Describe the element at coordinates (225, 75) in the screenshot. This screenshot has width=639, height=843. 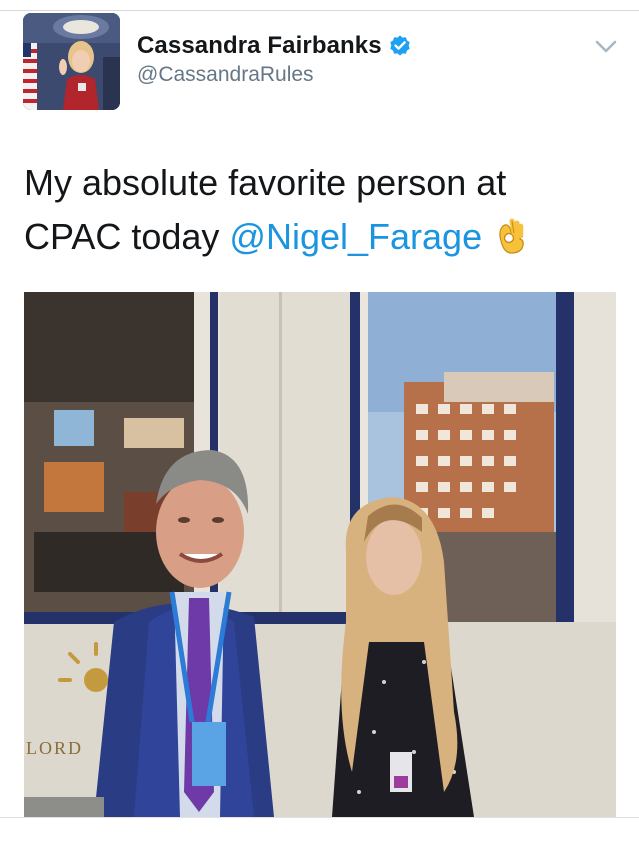
I see `author-handle: @CassandraRules` at that location.